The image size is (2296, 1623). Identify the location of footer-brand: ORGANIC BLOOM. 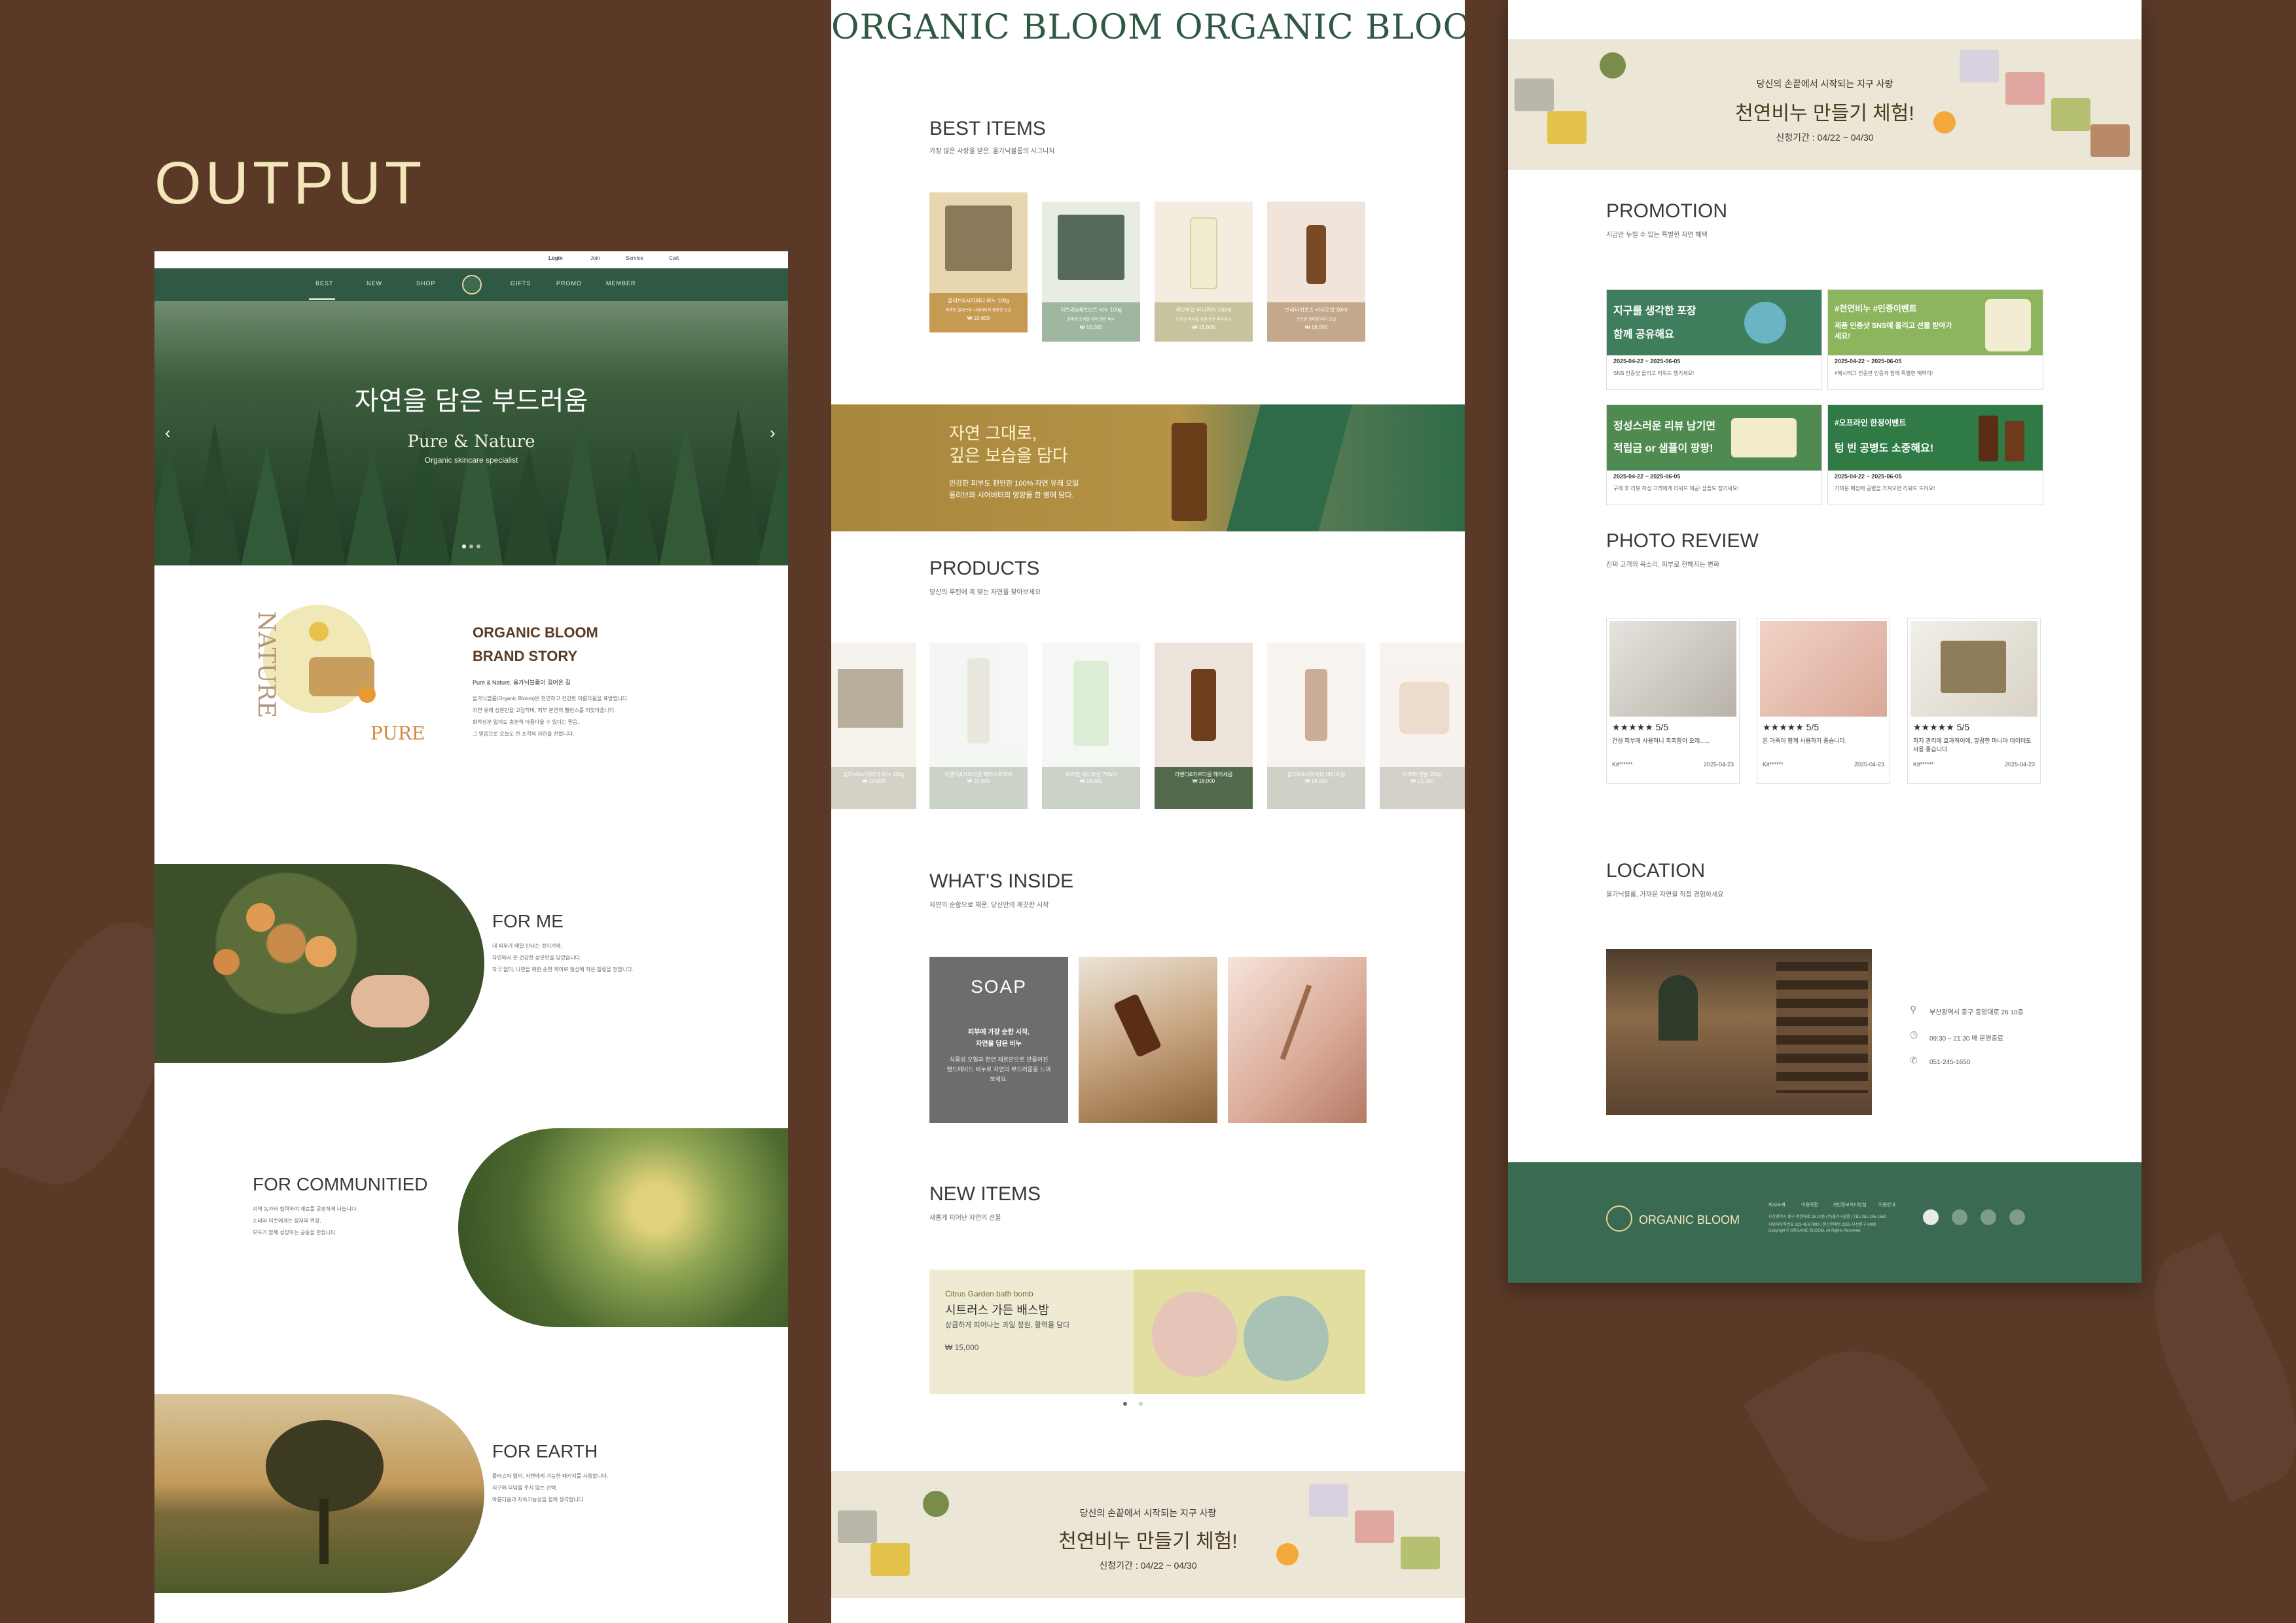
(1689, 1219).